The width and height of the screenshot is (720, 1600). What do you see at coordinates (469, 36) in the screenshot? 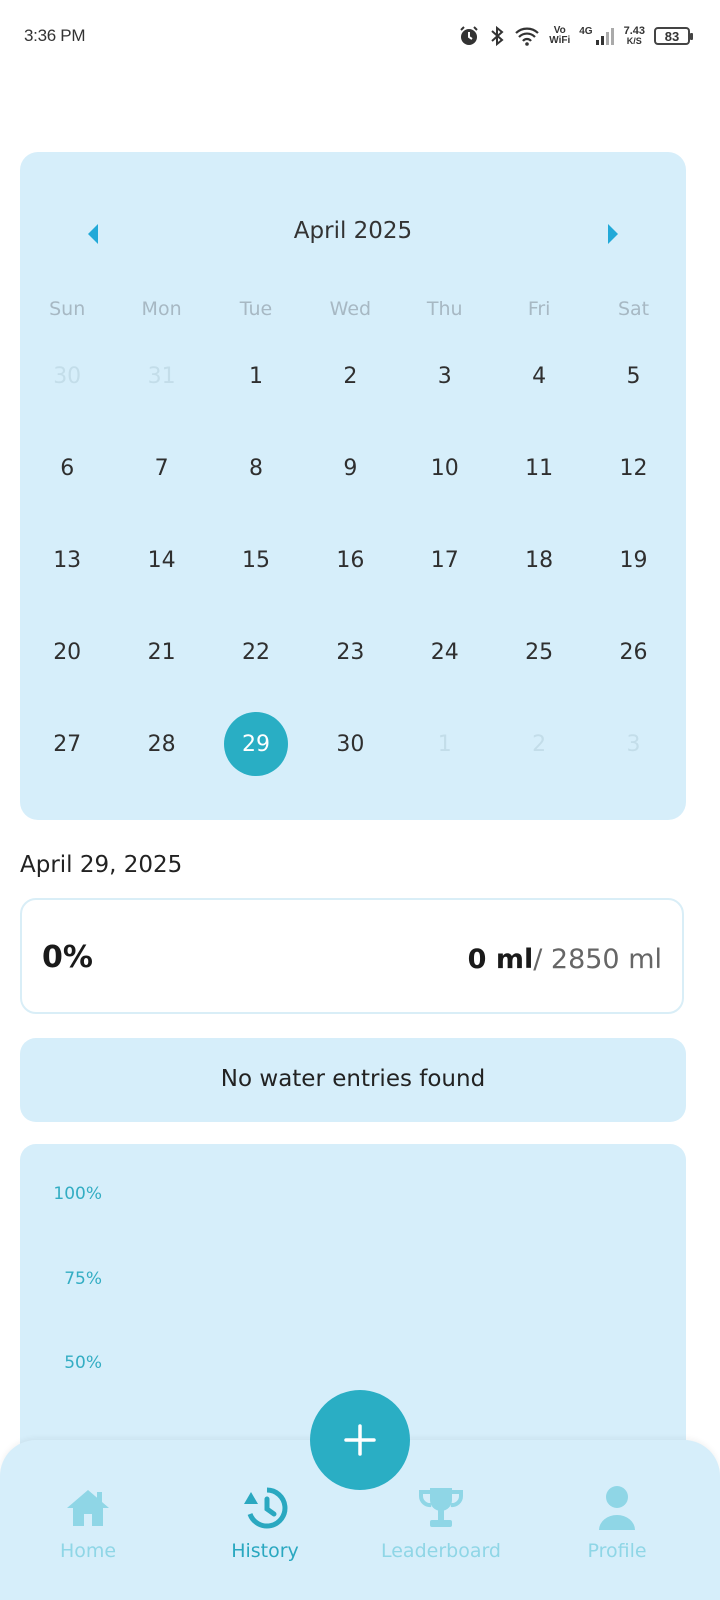
I see `alarm-icon` at bounding box center [469, 36].